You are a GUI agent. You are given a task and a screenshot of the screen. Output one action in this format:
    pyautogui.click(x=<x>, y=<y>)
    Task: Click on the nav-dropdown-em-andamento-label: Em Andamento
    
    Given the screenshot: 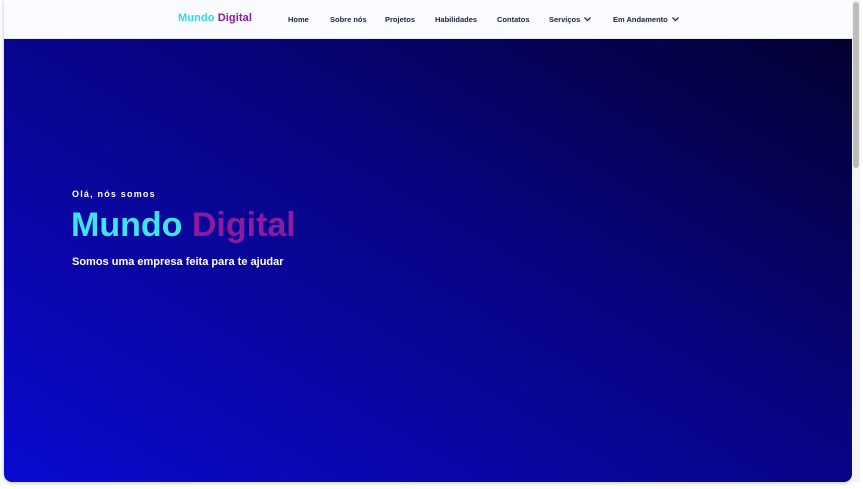 What is the action you would take?
    pyautogui.click(x=640, y=19)
    